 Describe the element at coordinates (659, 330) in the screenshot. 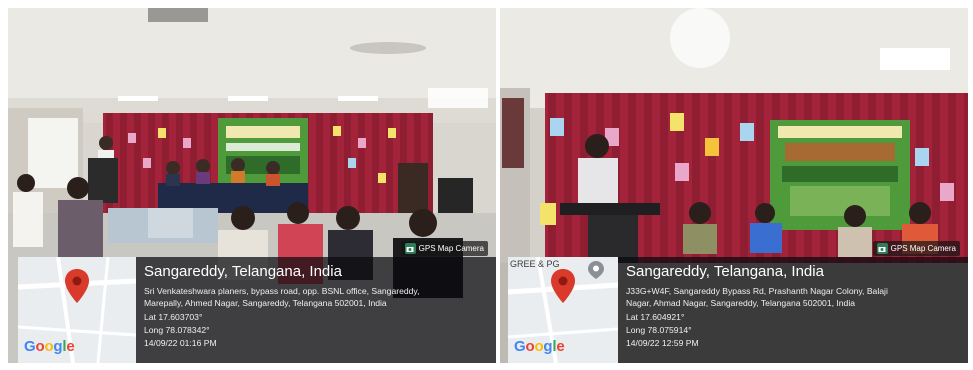

I see `longitude: Long 78.075914°` at that location.